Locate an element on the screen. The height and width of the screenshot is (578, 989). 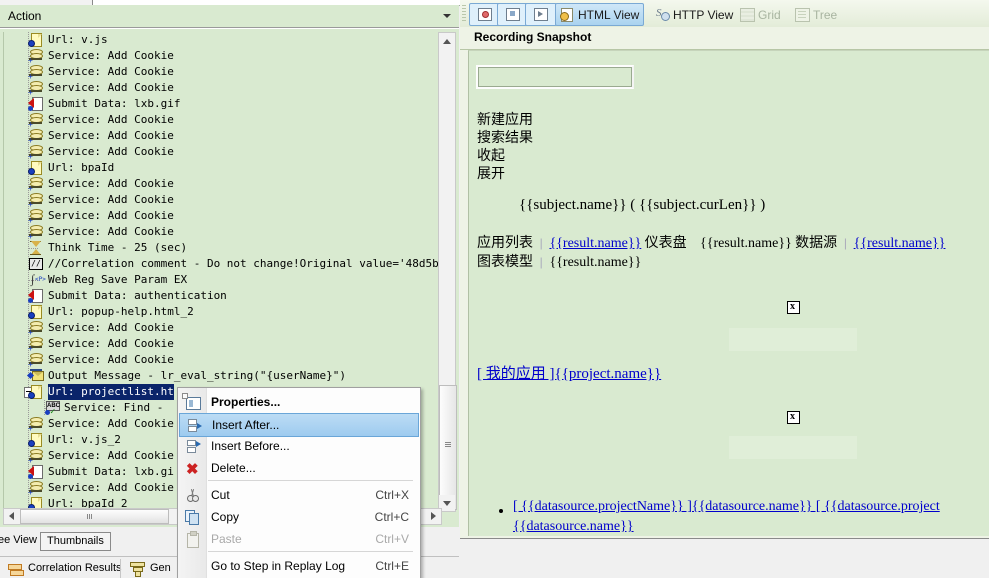
tree-node-label: Url: popup-help.html_2 is located at coordinates (121, 311).